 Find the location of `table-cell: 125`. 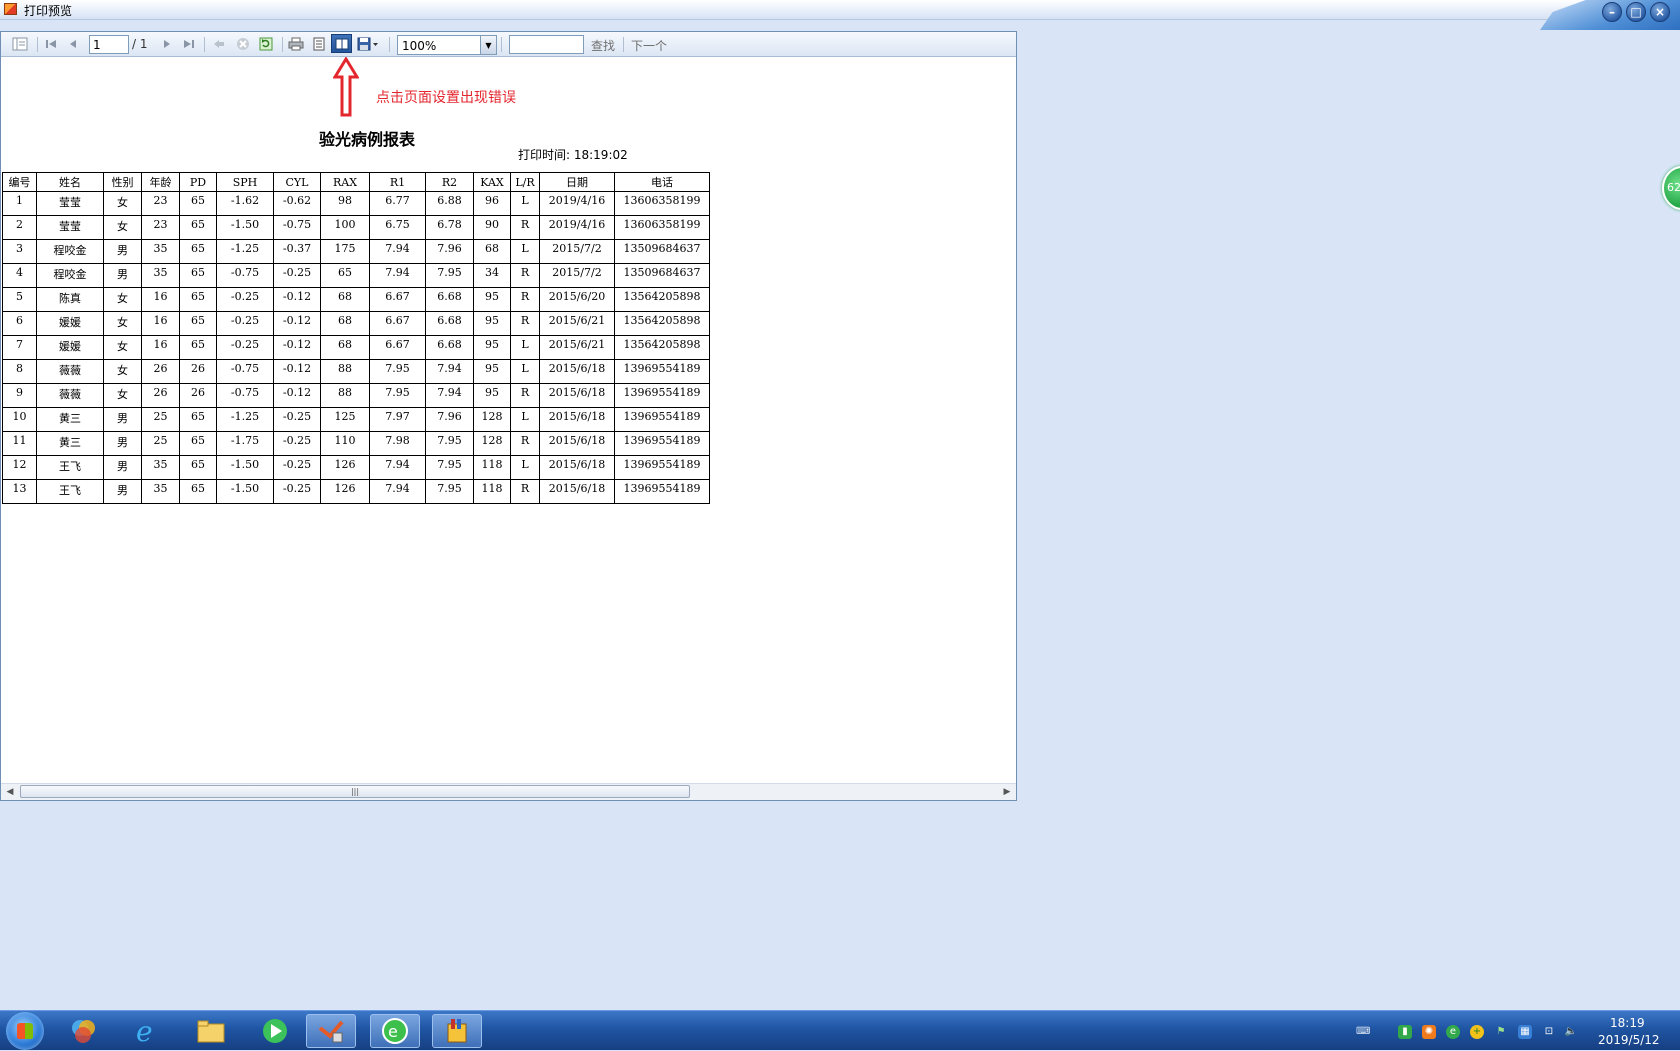

table-cell: 125 is located at coordinates (345, 419).